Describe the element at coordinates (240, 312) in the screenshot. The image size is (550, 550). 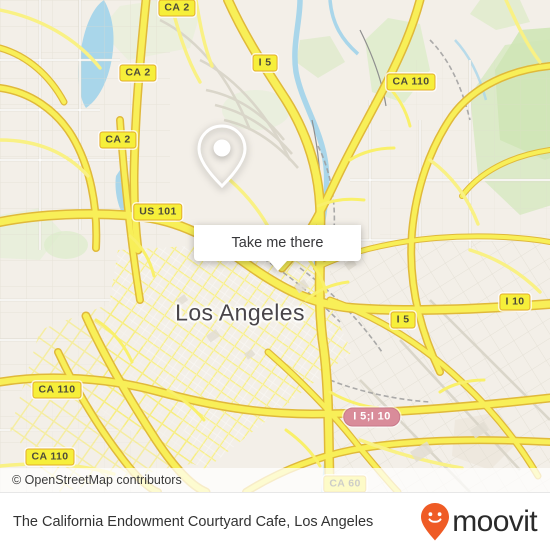
I see `city-label: Los Angeles` at that location.